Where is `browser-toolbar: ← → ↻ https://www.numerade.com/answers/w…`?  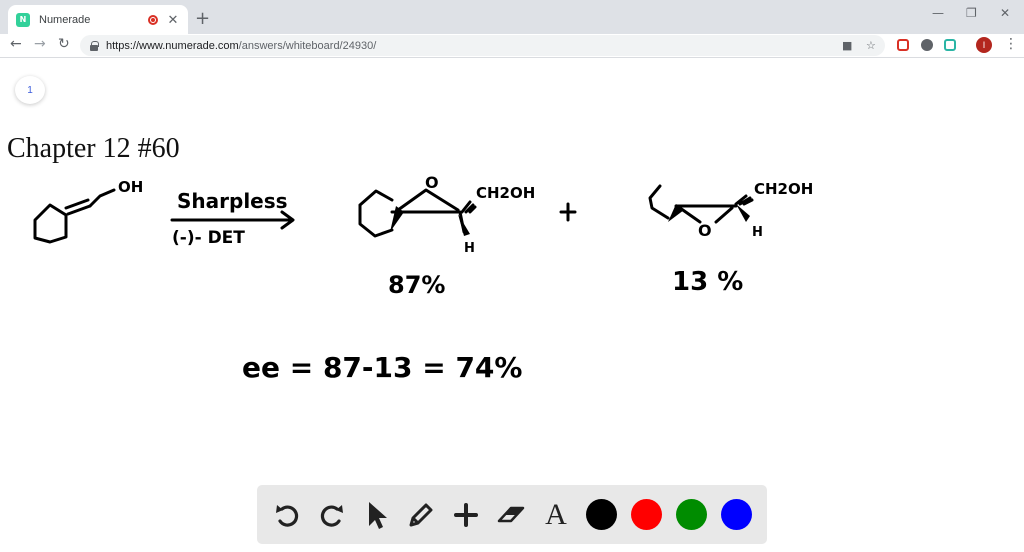
browser-toolbar: ← → ↻ https://www.numerade.com/answers/w… is located at coordinates (512, 46).